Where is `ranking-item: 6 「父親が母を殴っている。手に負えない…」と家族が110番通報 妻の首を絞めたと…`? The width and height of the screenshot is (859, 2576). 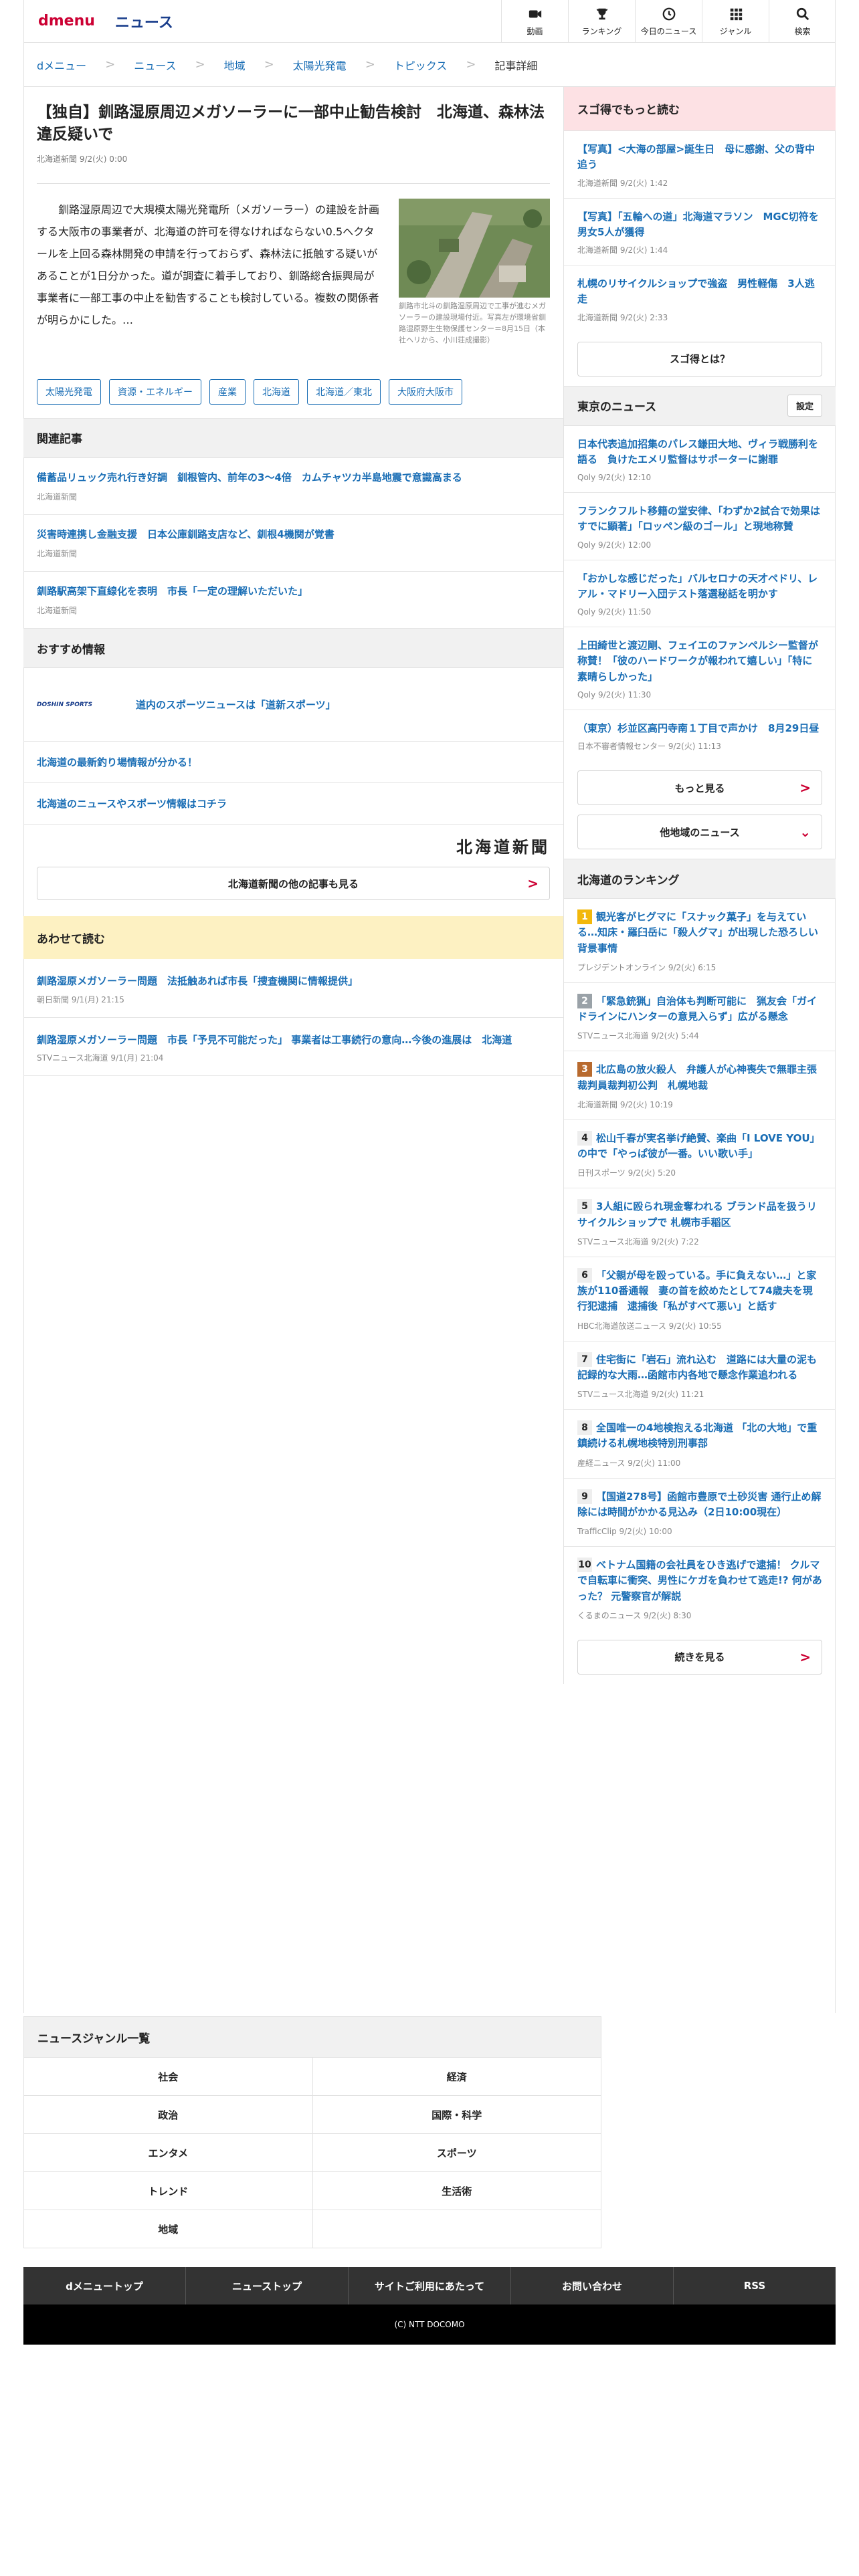
ranking-item: 6 「父親が母を殴っている。手に負えない…」と家族が110番通報 妻の首を絞めたと… is located at coordinates (700, 1299).